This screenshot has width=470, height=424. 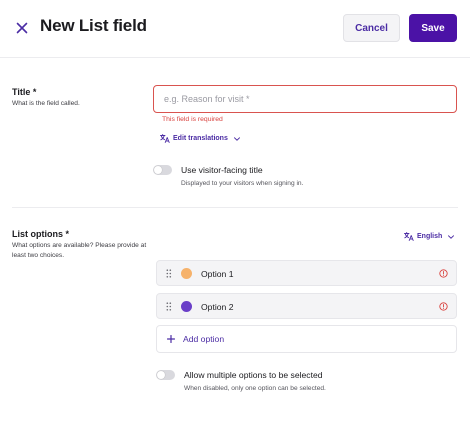 I want to click on save-button: Save, so click(x=433, y=28).